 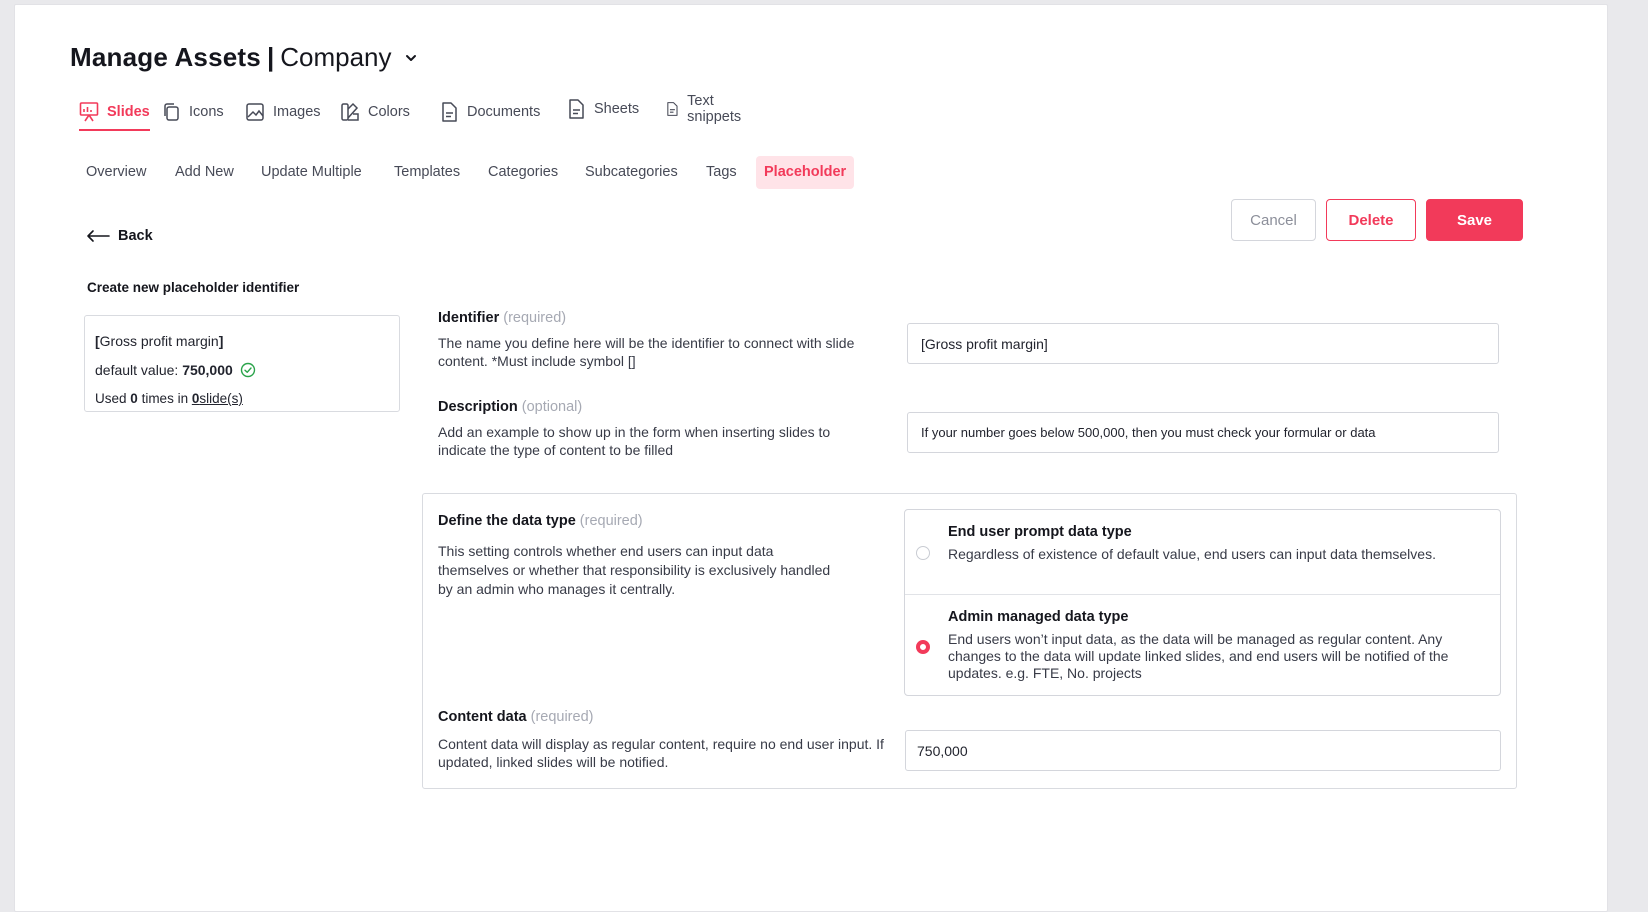 What do you see at coordinates (111, 398) in the screenshot?
I see `used-prefix: Used` at bounding box center [111, 398].